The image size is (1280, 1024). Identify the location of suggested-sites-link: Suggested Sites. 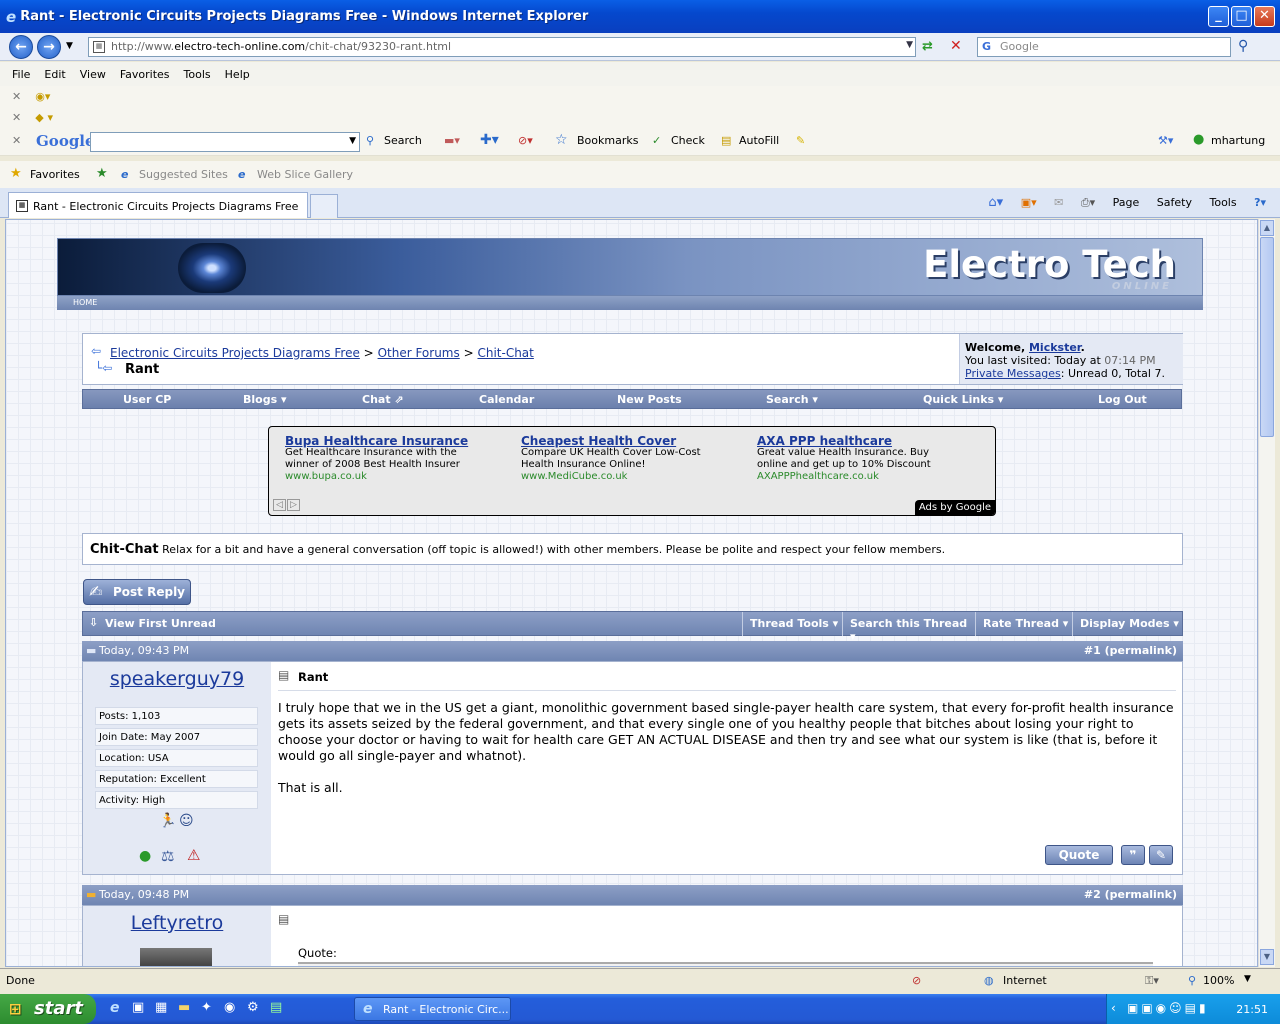
(183, 174).